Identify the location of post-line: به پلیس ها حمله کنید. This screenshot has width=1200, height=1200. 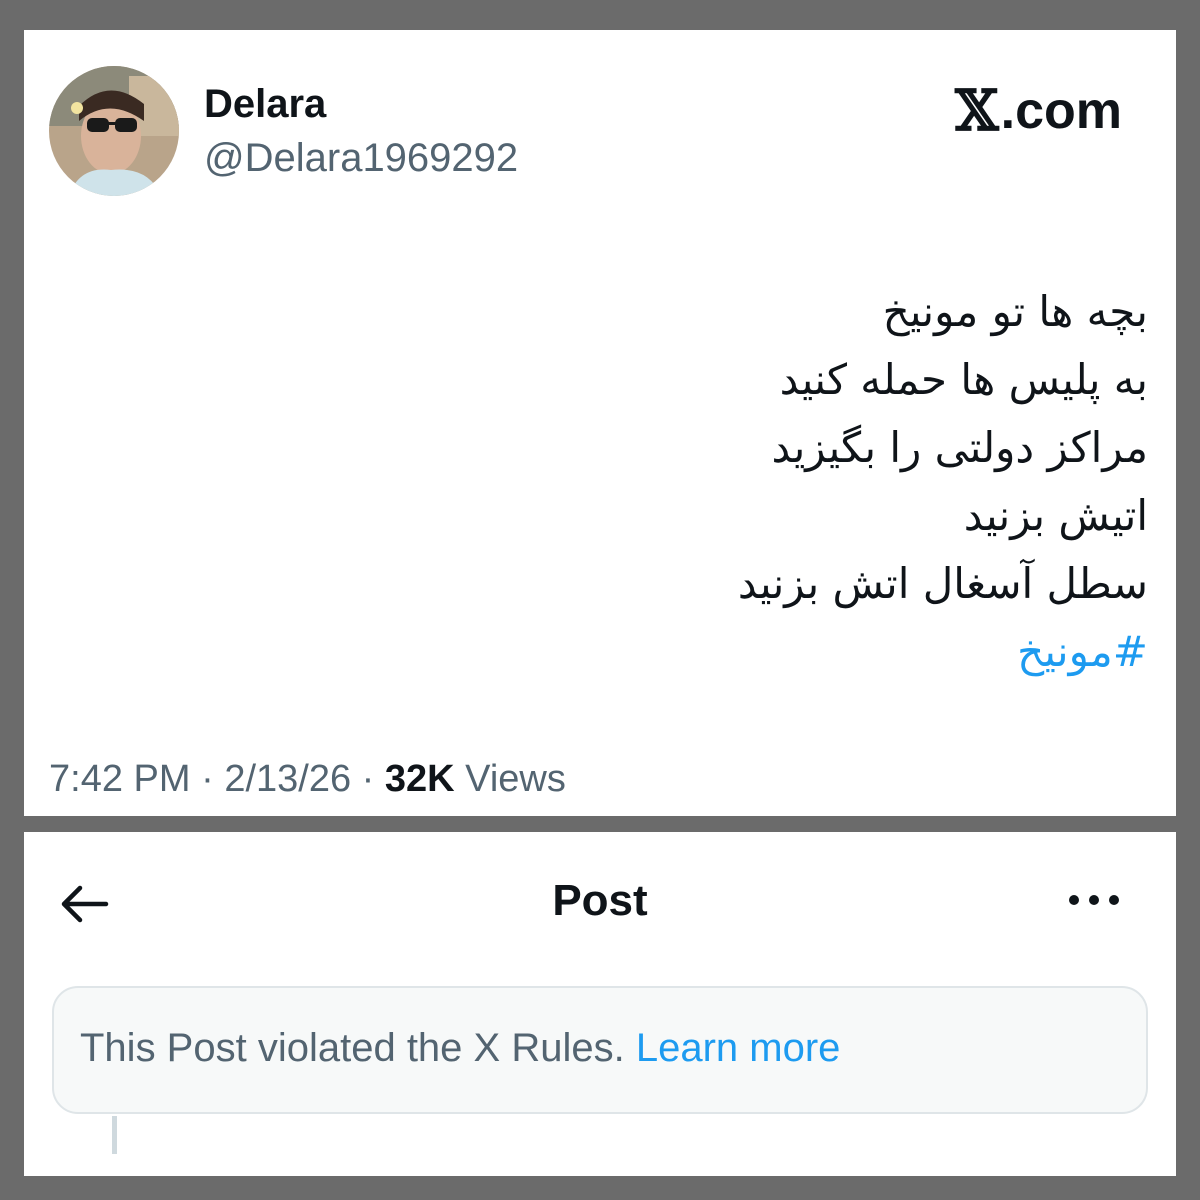
(963, 379).